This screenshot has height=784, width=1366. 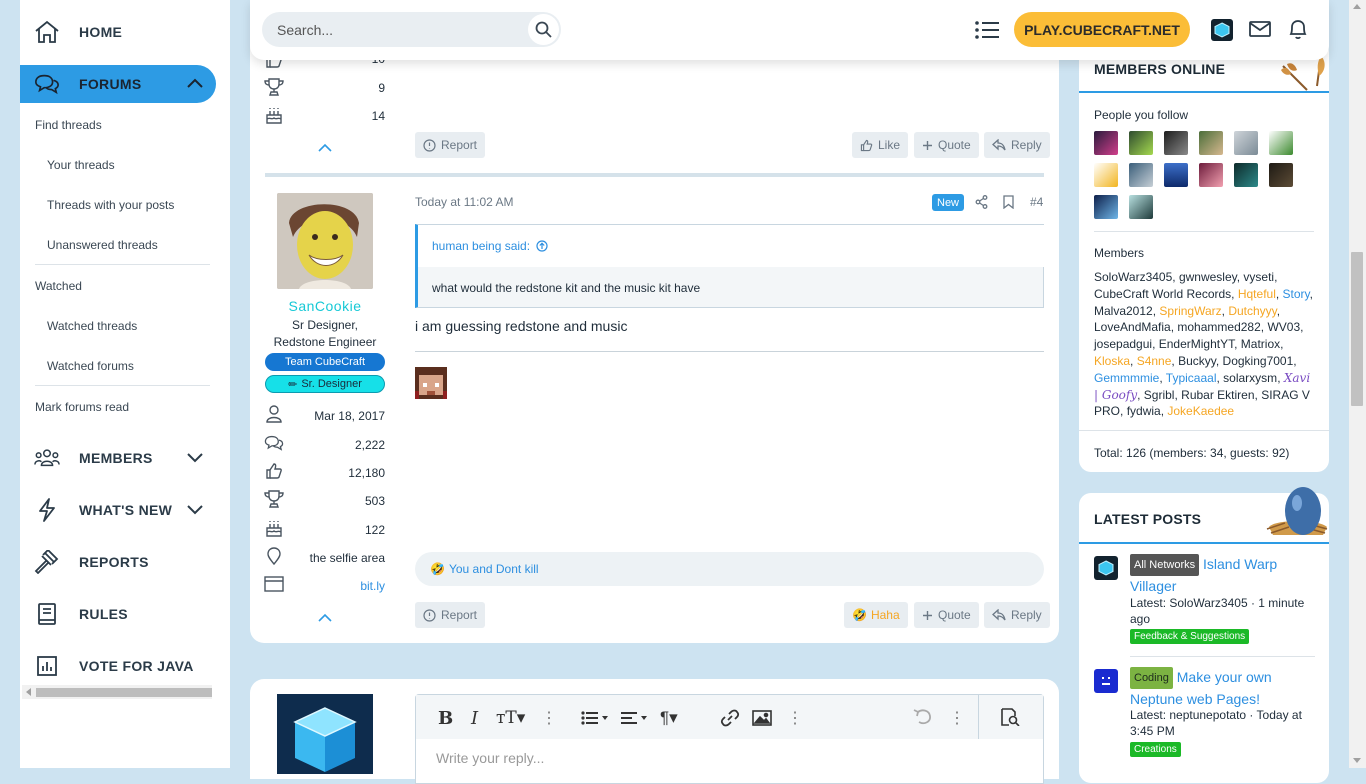 I want to click on member-link: Kloska, so click(x=1112, y=361).